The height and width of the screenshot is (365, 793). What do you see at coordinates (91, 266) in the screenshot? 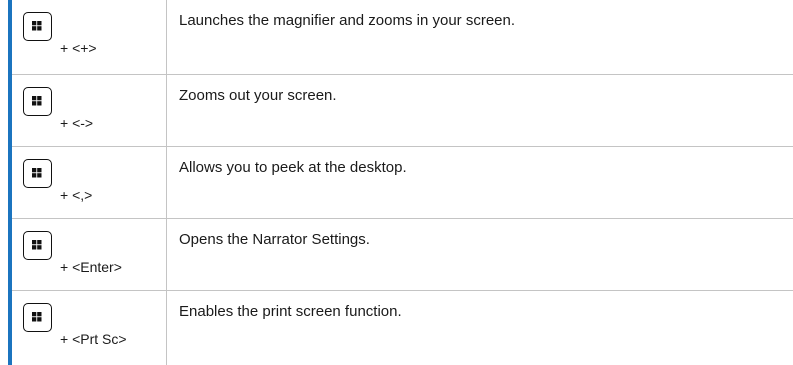
I see `key-combo-text: + <Enter>` at bounding box center [91, 266].